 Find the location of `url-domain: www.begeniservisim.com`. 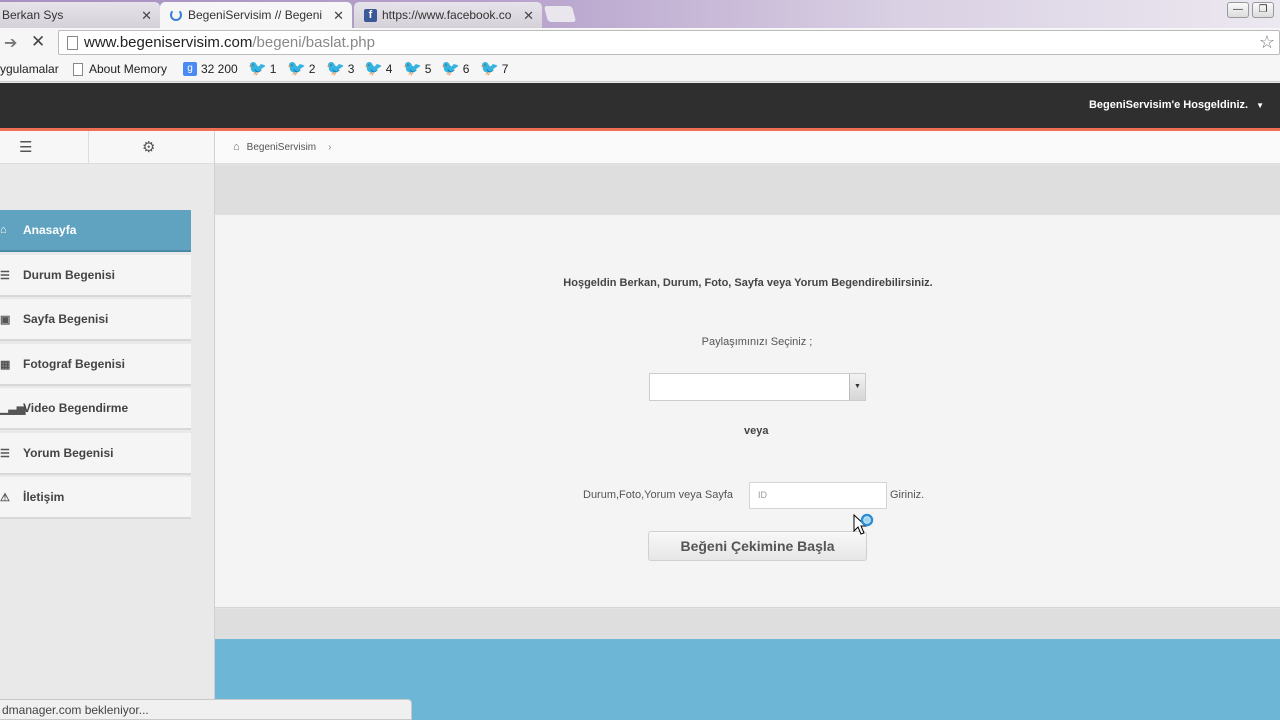

url-domain: www.begeniservisim.com is located at coordinates (168, 42).